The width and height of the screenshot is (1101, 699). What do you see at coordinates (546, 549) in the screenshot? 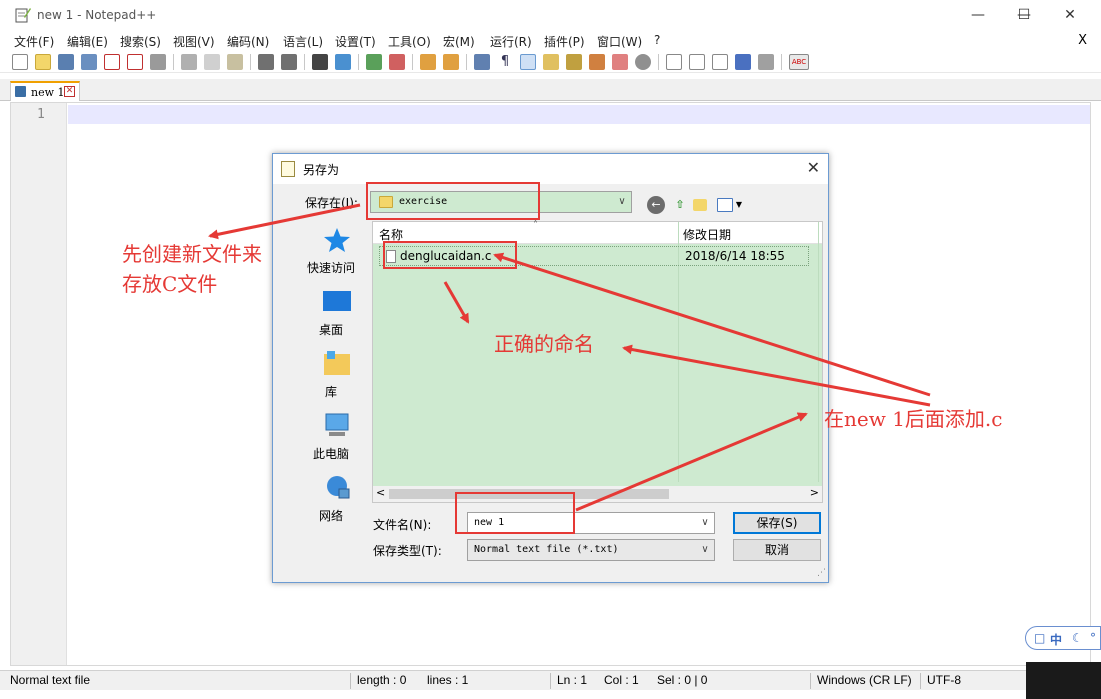
I see `filetype-value: Normal text file (*.txt)` at bounding box center [546, 549].